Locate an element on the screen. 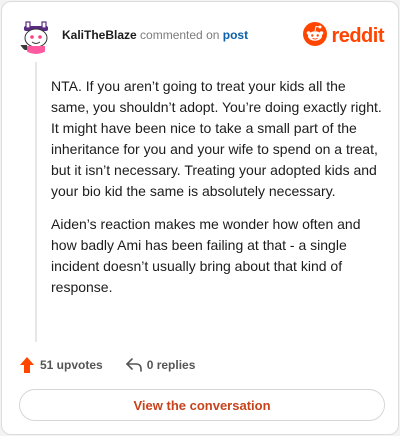 Image resolution: width=400 pixels, height=436 pixels. byline: KaliTheBlaze commented on post is located at coordinates (155, 35).